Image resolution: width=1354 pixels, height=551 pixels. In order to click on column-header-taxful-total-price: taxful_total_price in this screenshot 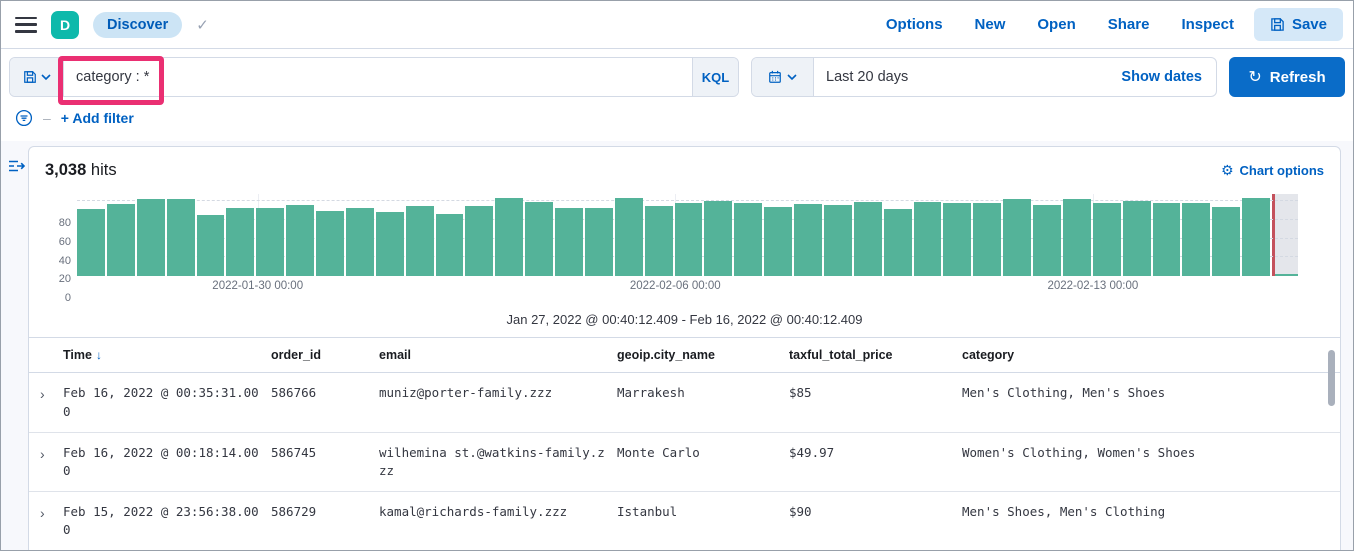, I will do `click(875, 355)`.